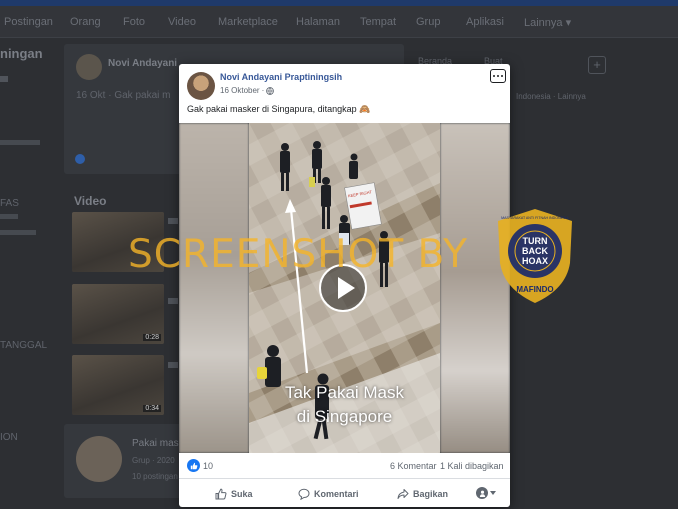  What do you see at coordinates (28, 22) in the screenshot?
I see `nav-item-posts: Postingan` at bounding box center [28, 22].